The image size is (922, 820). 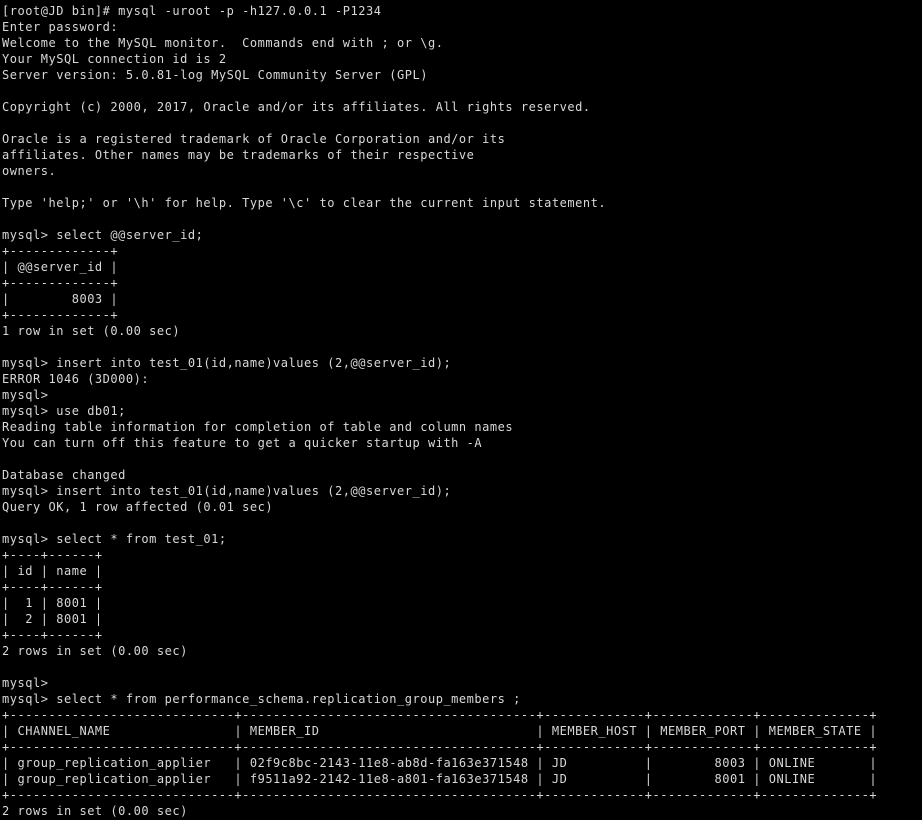 I want to click on terminal-line: Query OK, 1 row affected (0.01 sec), so click(x=138, y=507).